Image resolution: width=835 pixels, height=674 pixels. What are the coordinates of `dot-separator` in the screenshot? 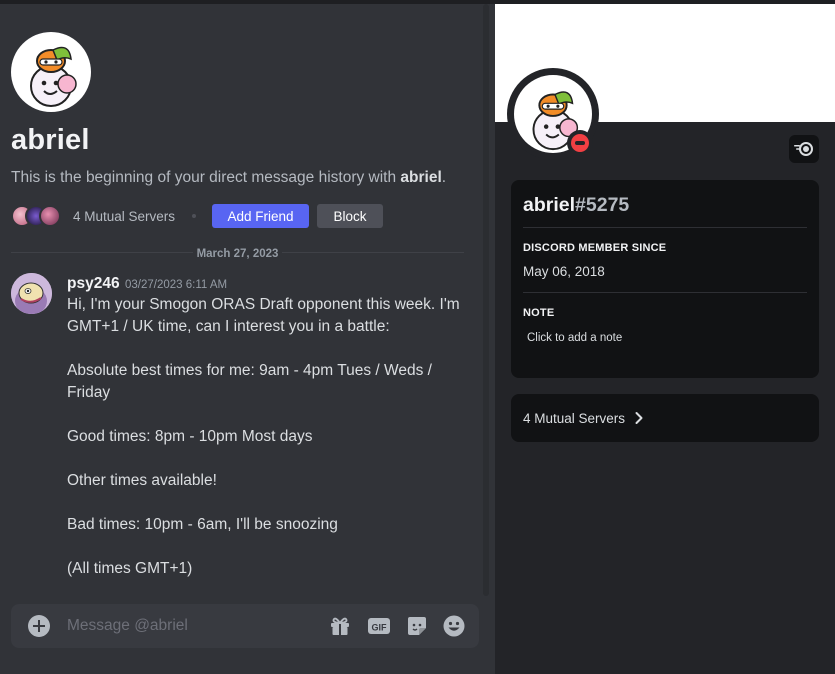 It's located at (194, 216).